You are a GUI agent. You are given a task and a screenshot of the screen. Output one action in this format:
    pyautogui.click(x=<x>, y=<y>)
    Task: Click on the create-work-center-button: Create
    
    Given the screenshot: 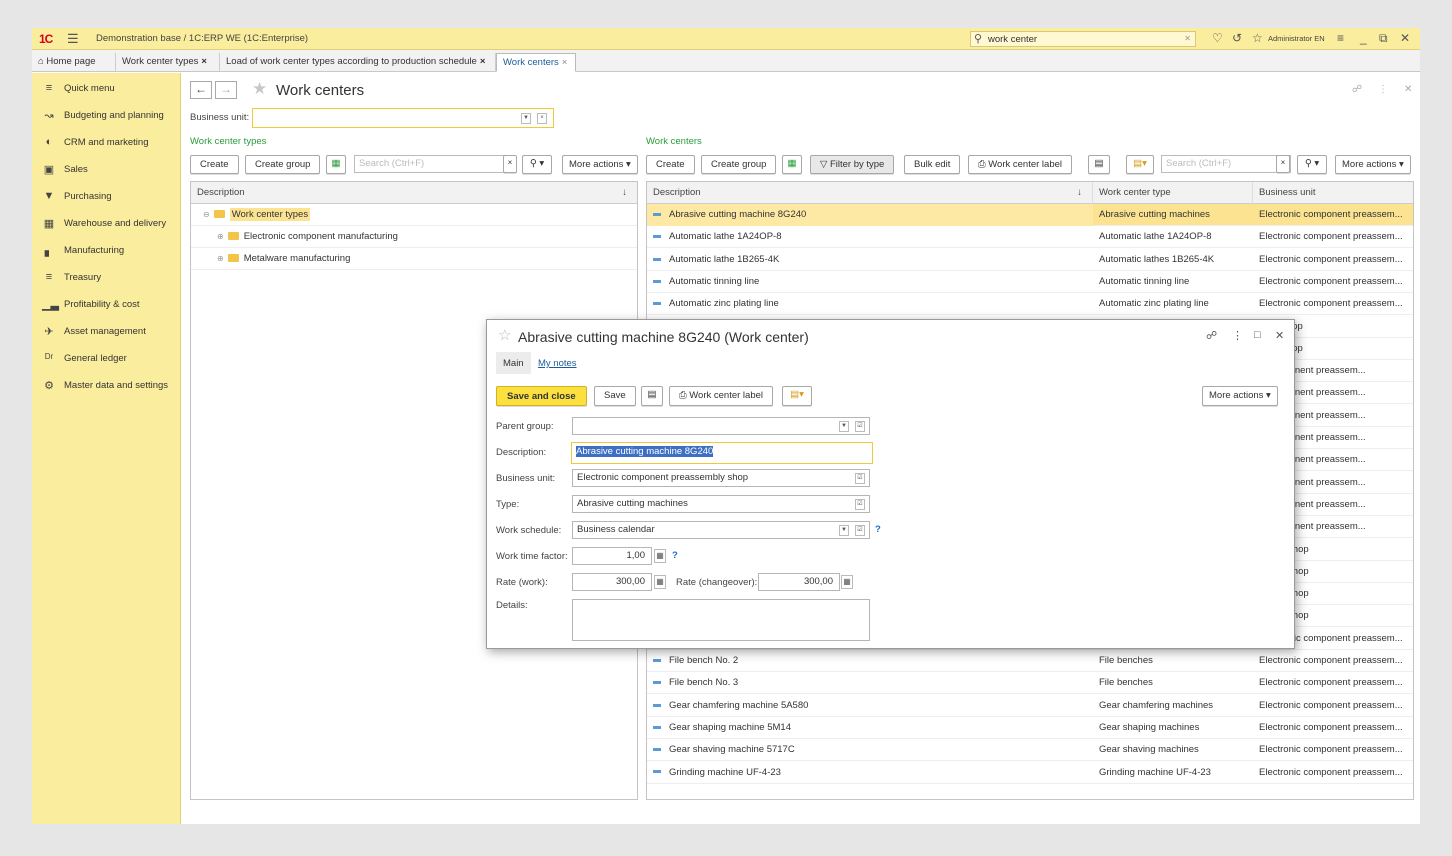 What is the action you would take?
    pyautogui.click(x=670, y=164)
    